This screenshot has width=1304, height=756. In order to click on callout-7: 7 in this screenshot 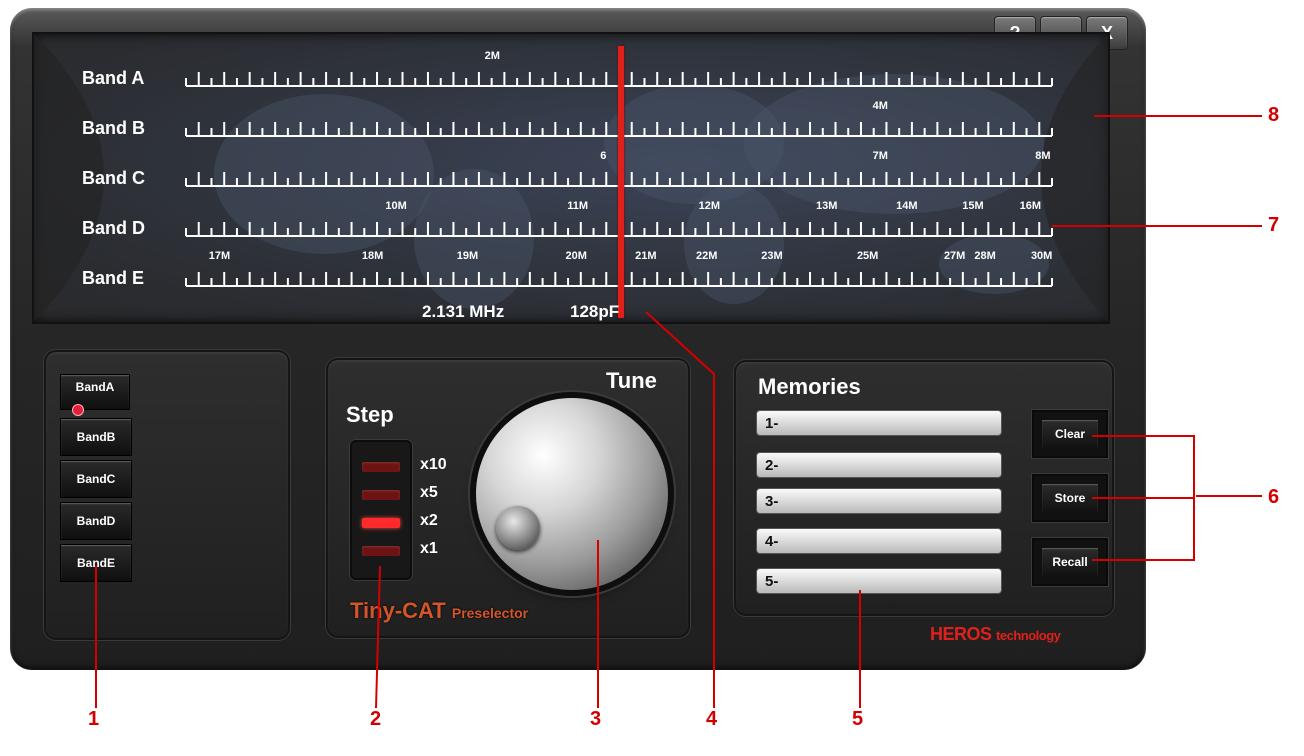, I will do `click(1274, 225)`.